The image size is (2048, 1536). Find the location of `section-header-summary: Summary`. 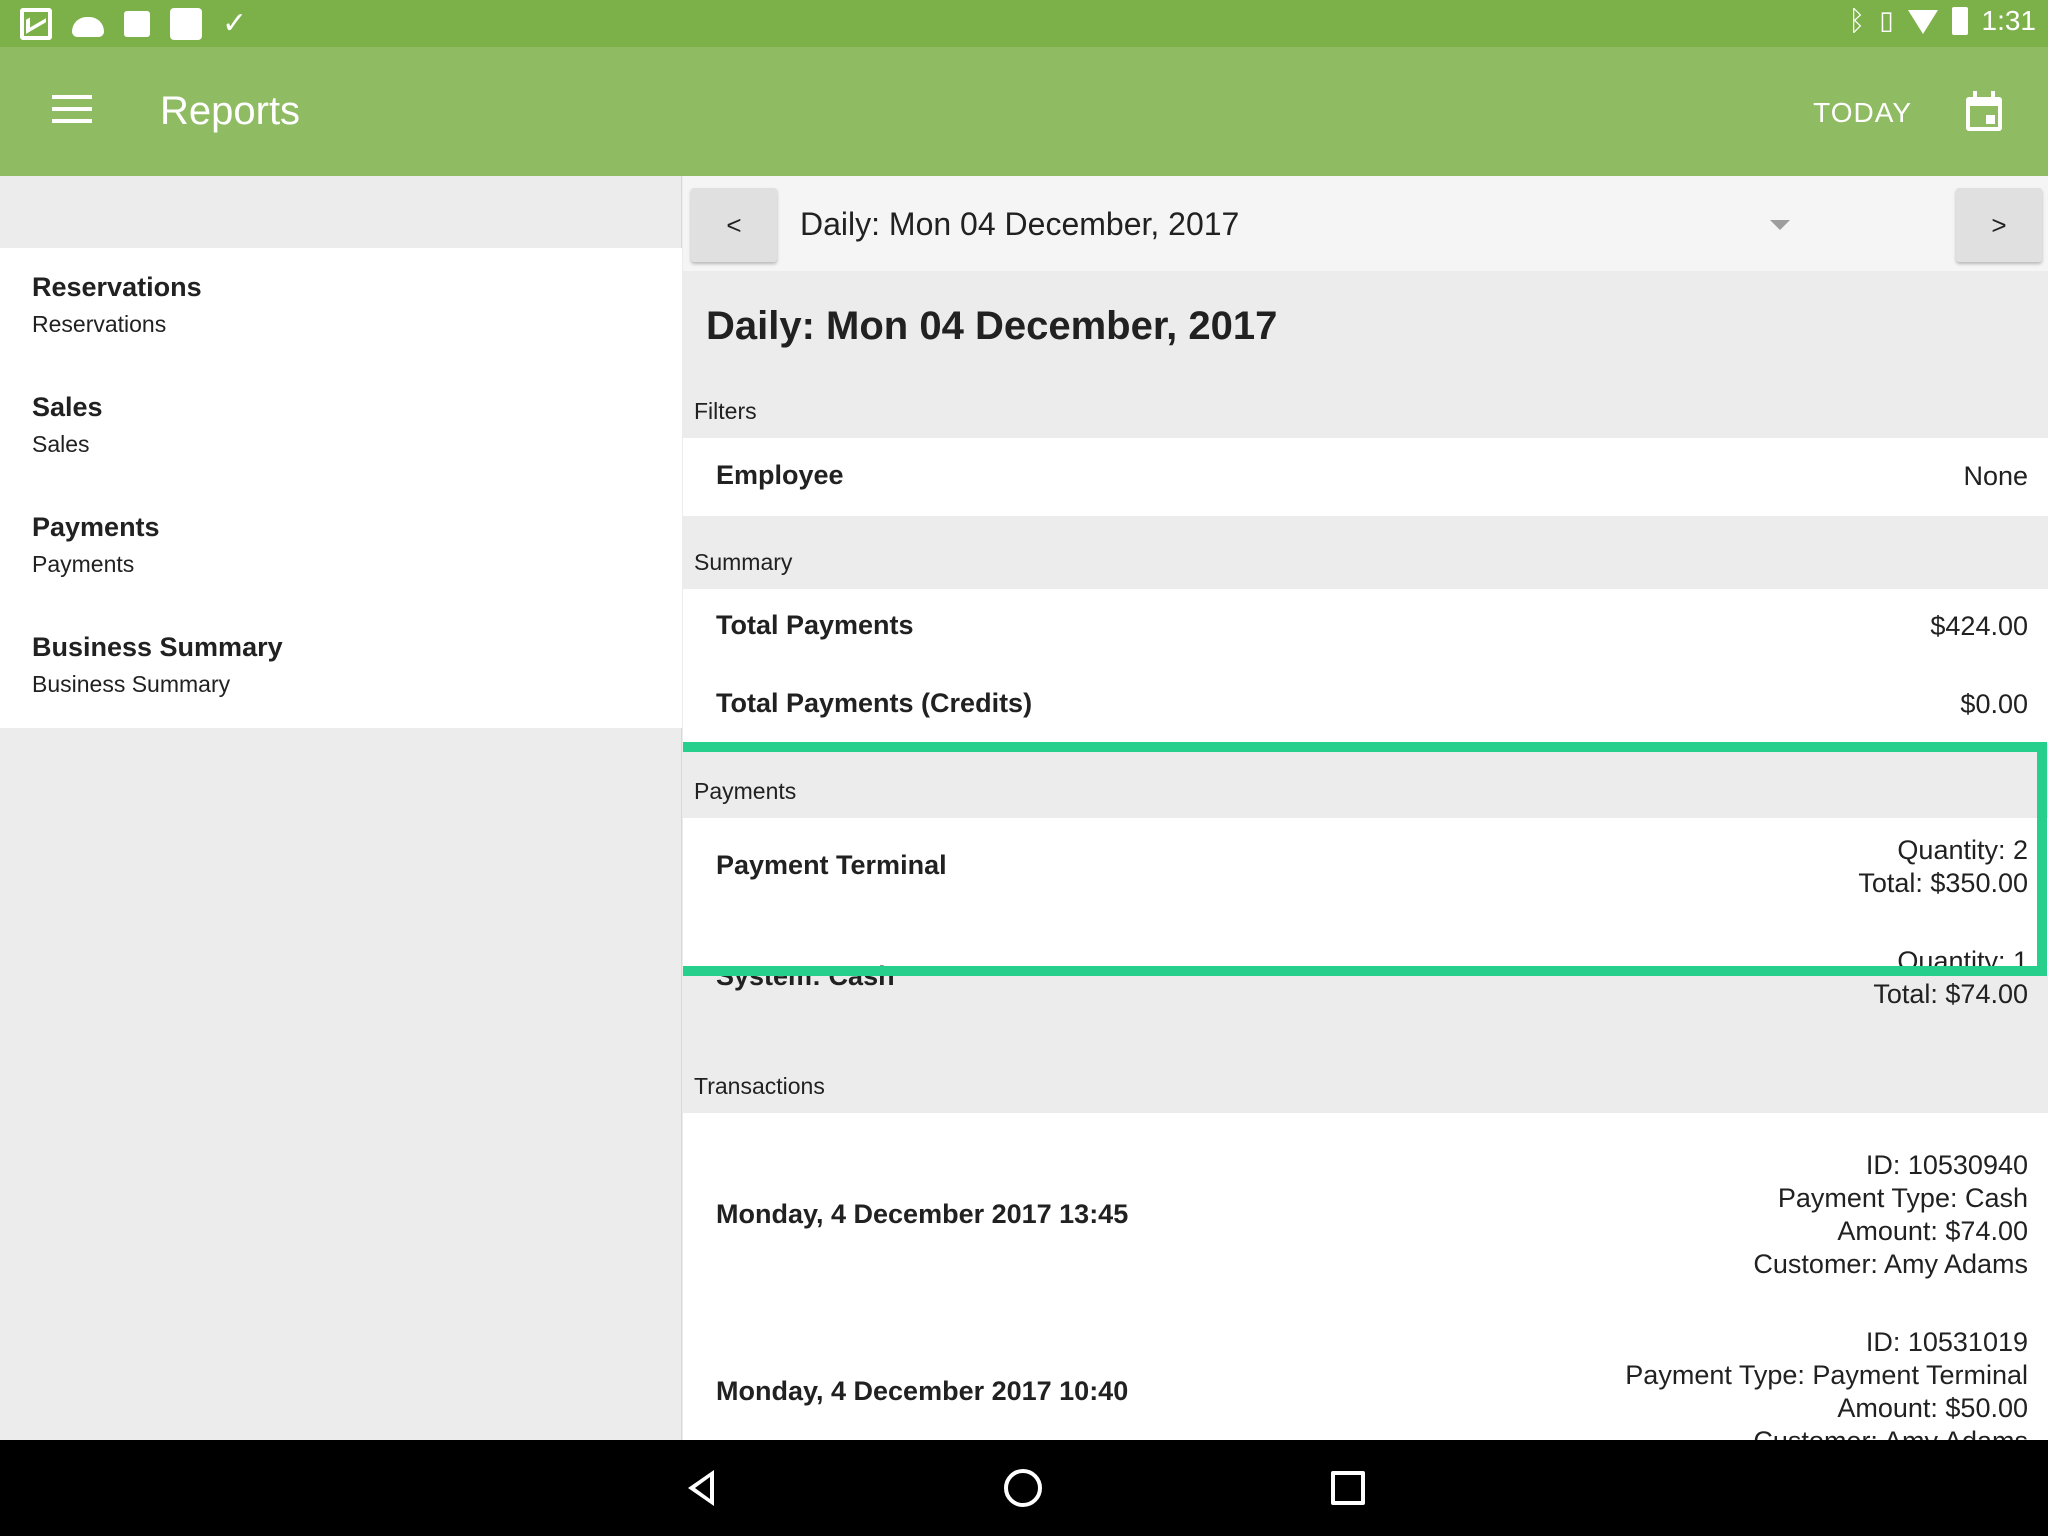

section-header-summary: Summary is located at coordinates (743, 562).